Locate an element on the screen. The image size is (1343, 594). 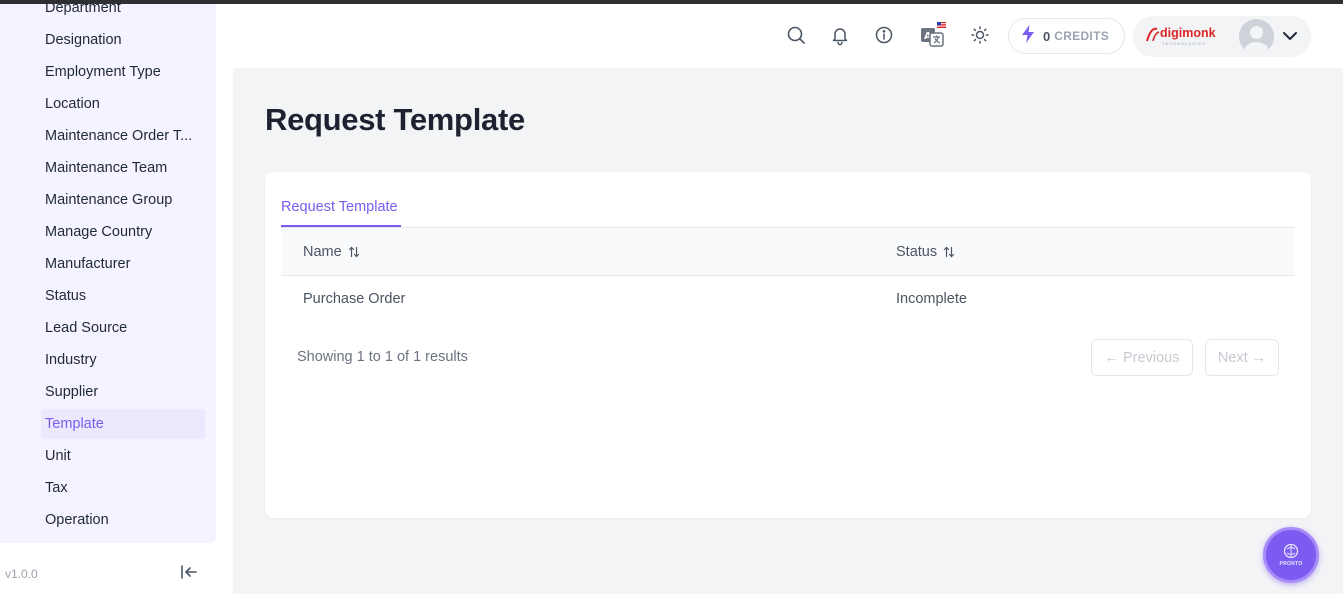
logo-subtext: TECHNOLOGIES is located at coordinates (1184, 43).